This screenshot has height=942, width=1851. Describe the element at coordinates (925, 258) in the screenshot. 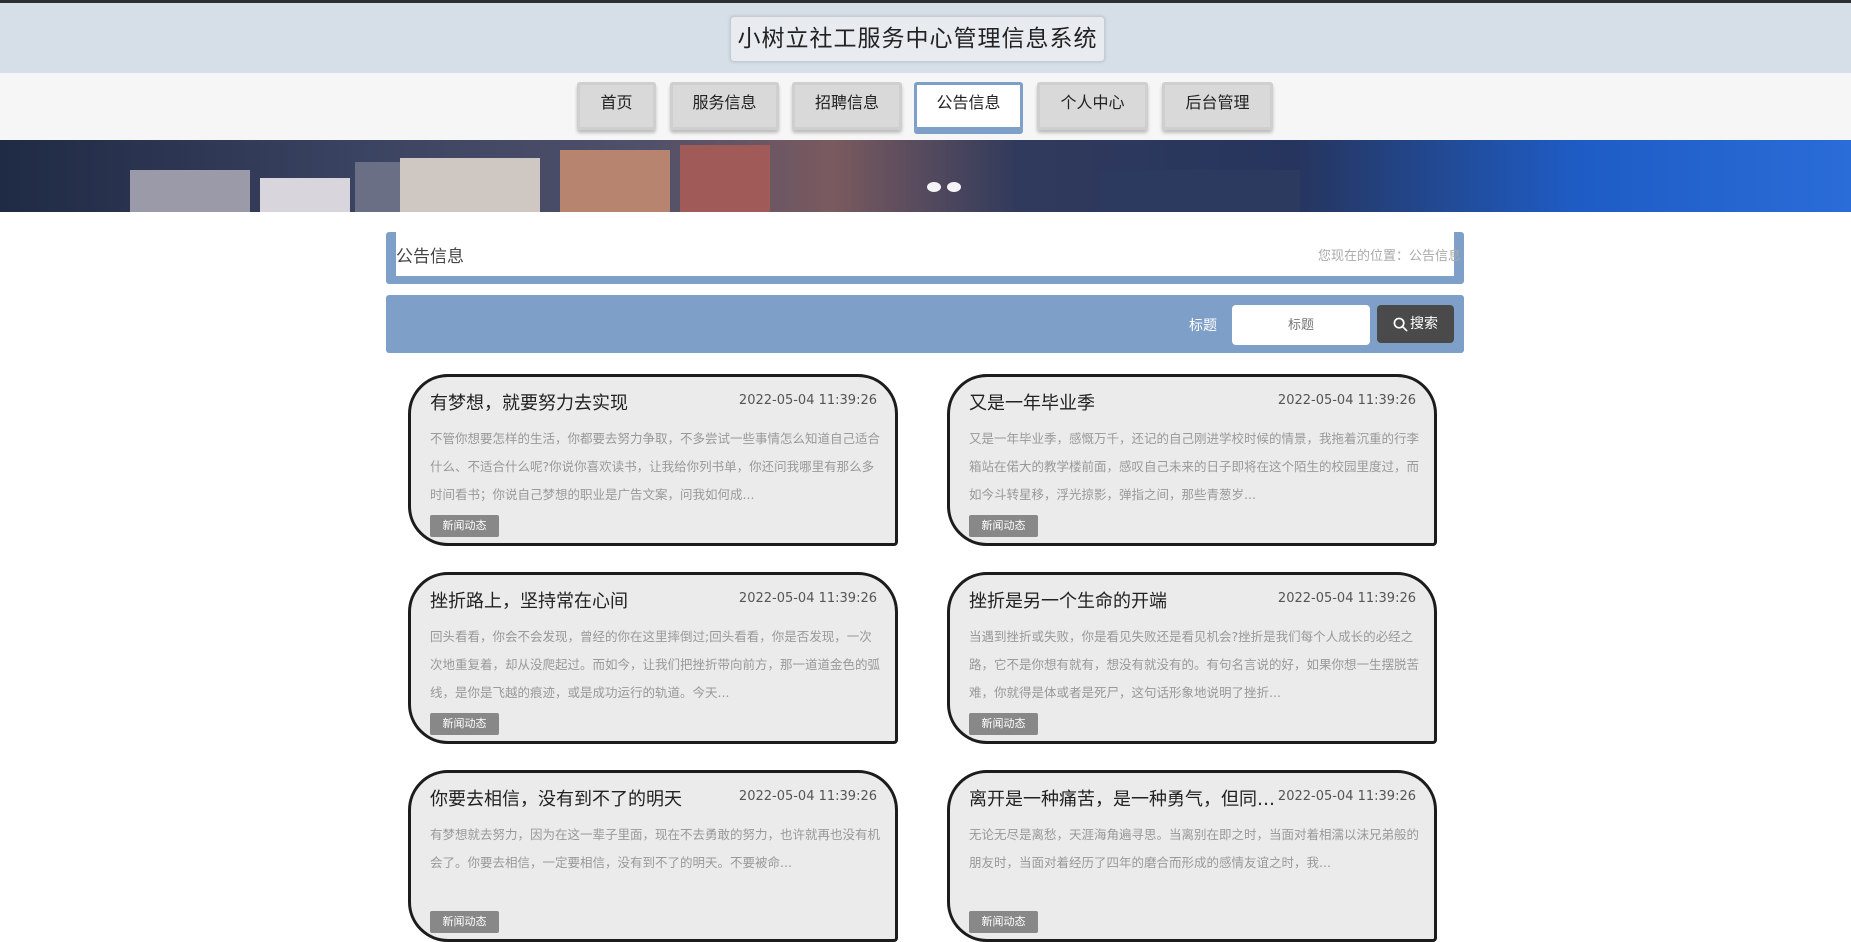

I see `breadcrumb-panel` at that location.